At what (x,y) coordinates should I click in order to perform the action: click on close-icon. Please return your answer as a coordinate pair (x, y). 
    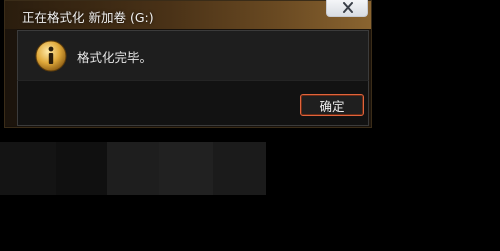
    Looking at the image, I should click on (348, 7).